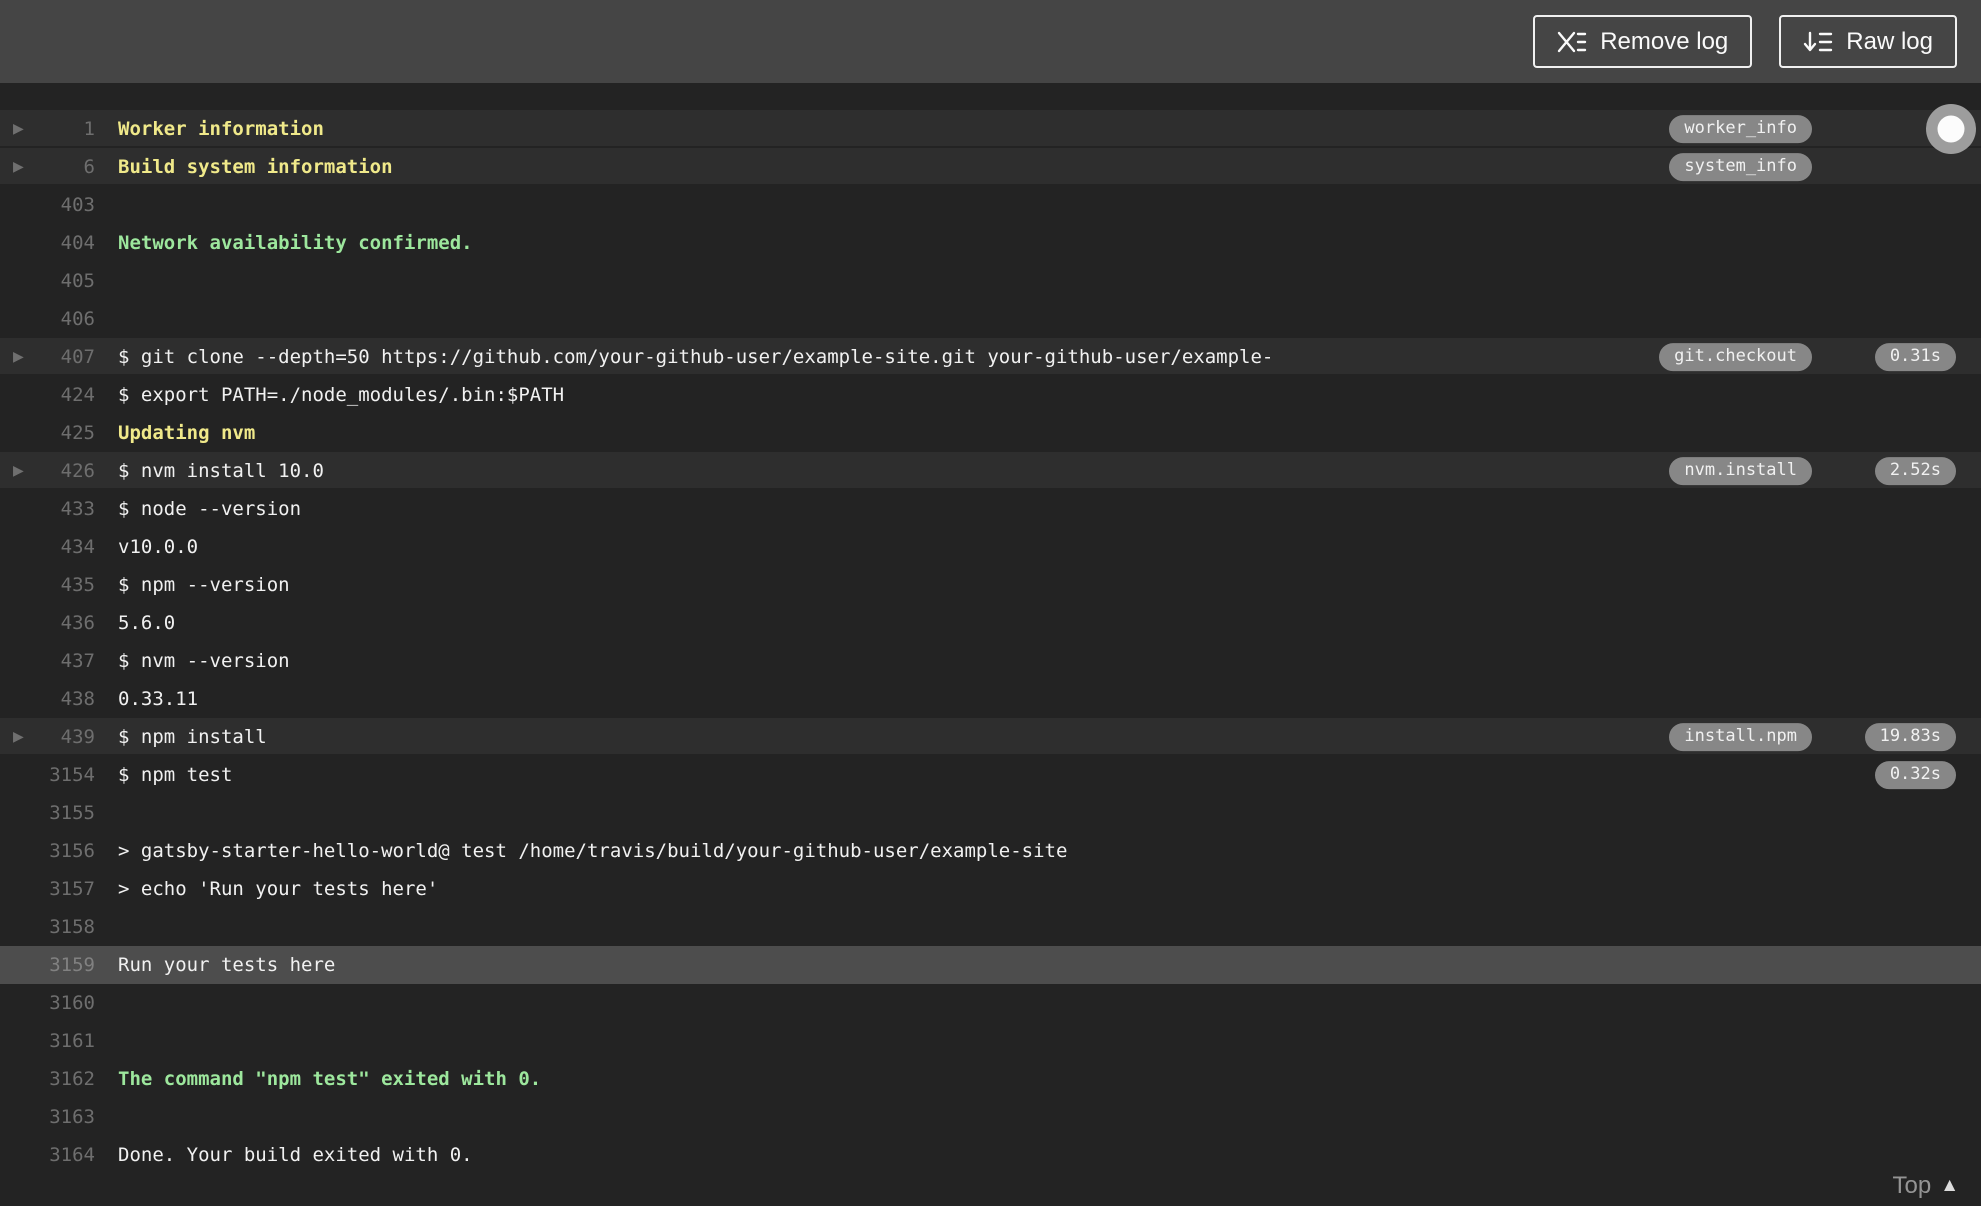  Describe the element at coordinates (330, 1079) in the screenshot. I see `log-text: The command "npm test" exited with 0.` at that location.